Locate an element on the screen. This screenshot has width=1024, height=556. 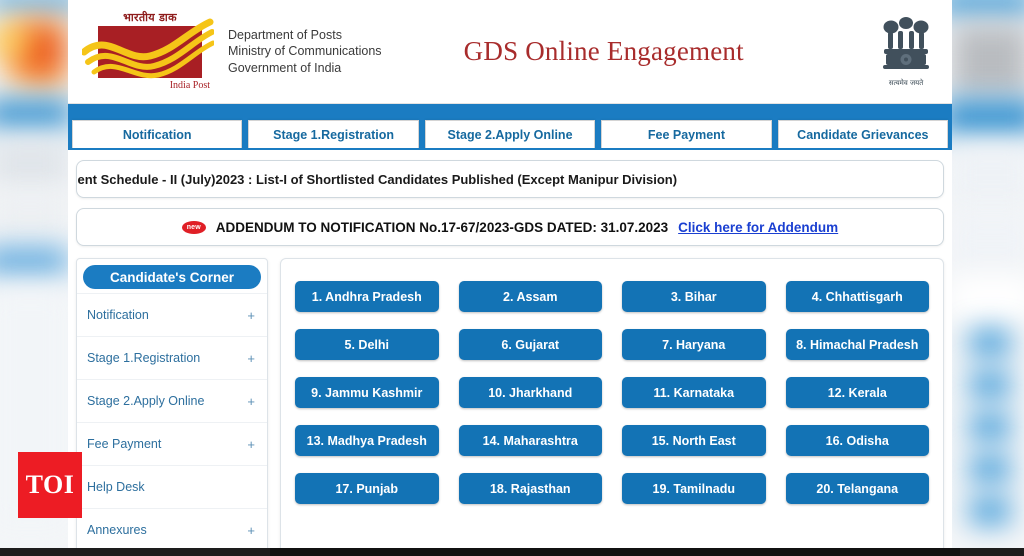
dept-line-1: Department of Posts is located at coordinates (285, 34).